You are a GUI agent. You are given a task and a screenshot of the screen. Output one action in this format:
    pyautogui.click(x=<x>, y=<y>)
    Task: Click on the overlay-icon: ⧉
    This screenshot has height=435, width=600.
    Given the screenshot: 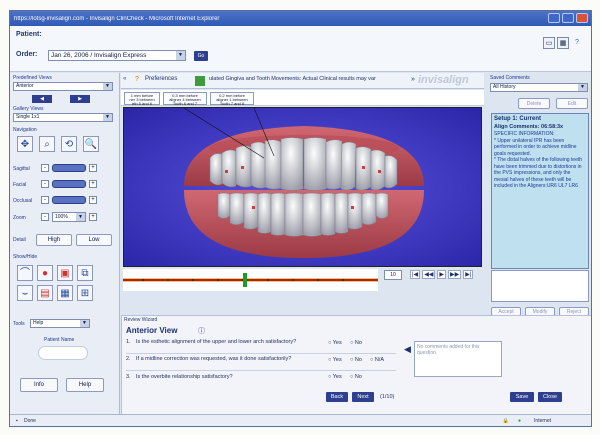 What is the action you would take?
    pyautogui.click(x=85, y=273)
    